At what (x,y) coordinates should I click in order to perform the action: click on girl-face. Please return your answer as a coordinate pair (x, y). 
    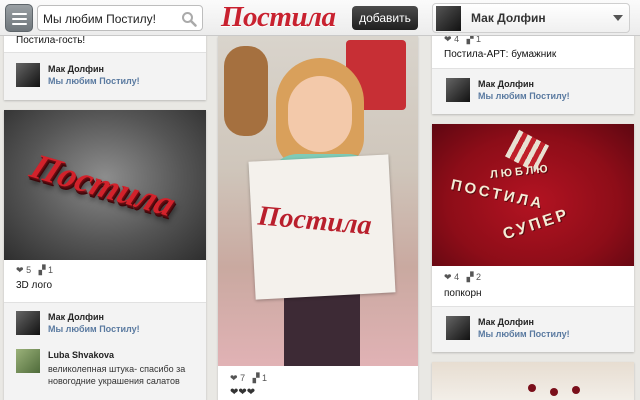
    Looking at the image, I should click on (320, 114).